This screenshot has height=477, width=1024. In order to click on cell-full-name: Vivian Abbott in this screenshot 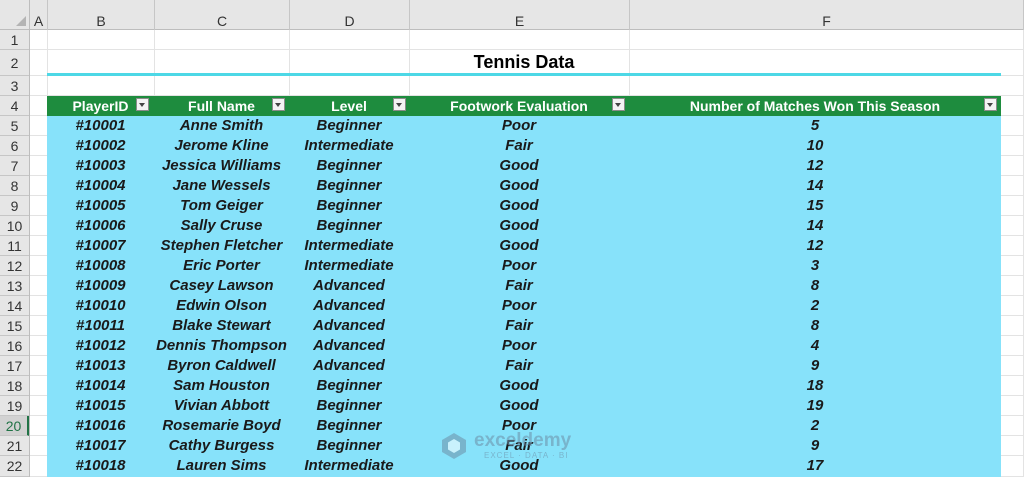, I will do `click(221, 406)`.